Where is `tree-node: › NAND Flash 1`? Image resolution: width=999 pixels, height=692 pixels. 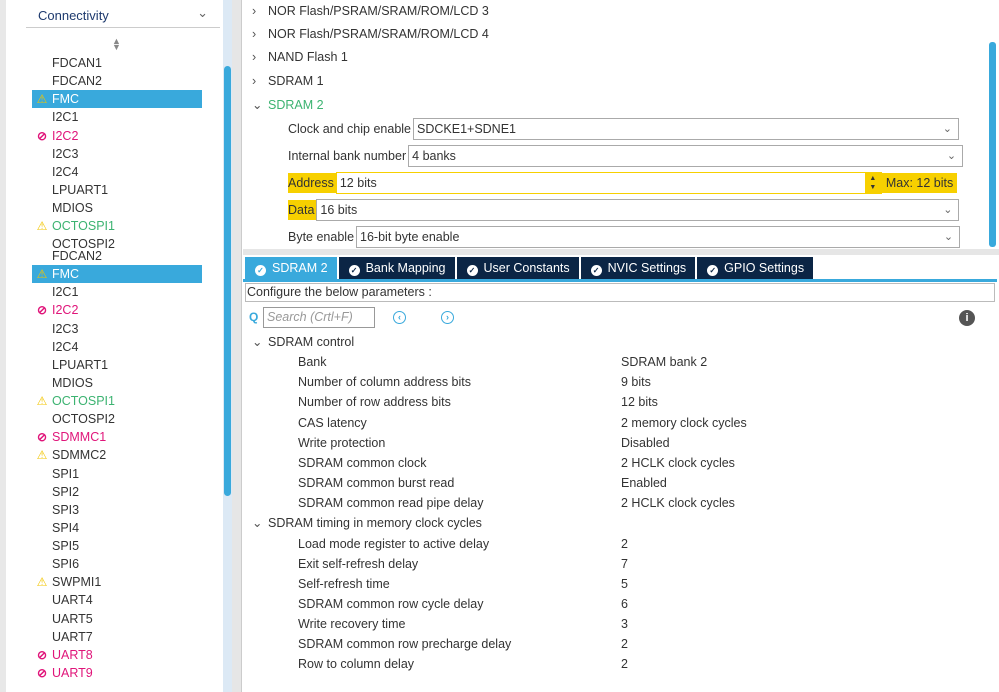 tree-node: › NAND Flash 1 is located at coordinates (300, 57).